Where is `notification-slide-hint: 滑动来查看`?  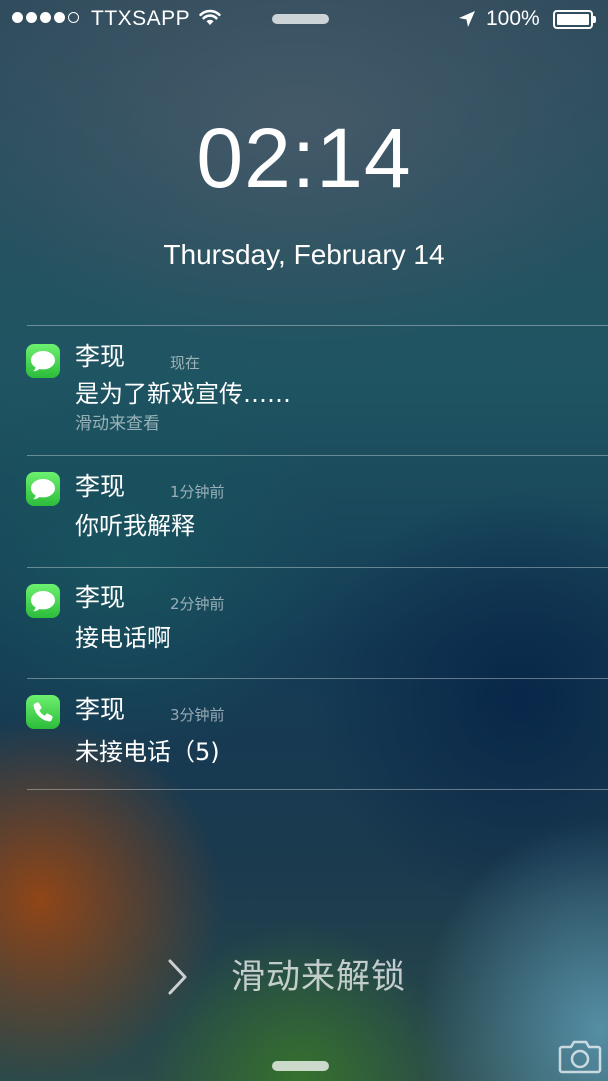
notification-slide-hint: 滑动来查看 is located at coordinates (117, 424).